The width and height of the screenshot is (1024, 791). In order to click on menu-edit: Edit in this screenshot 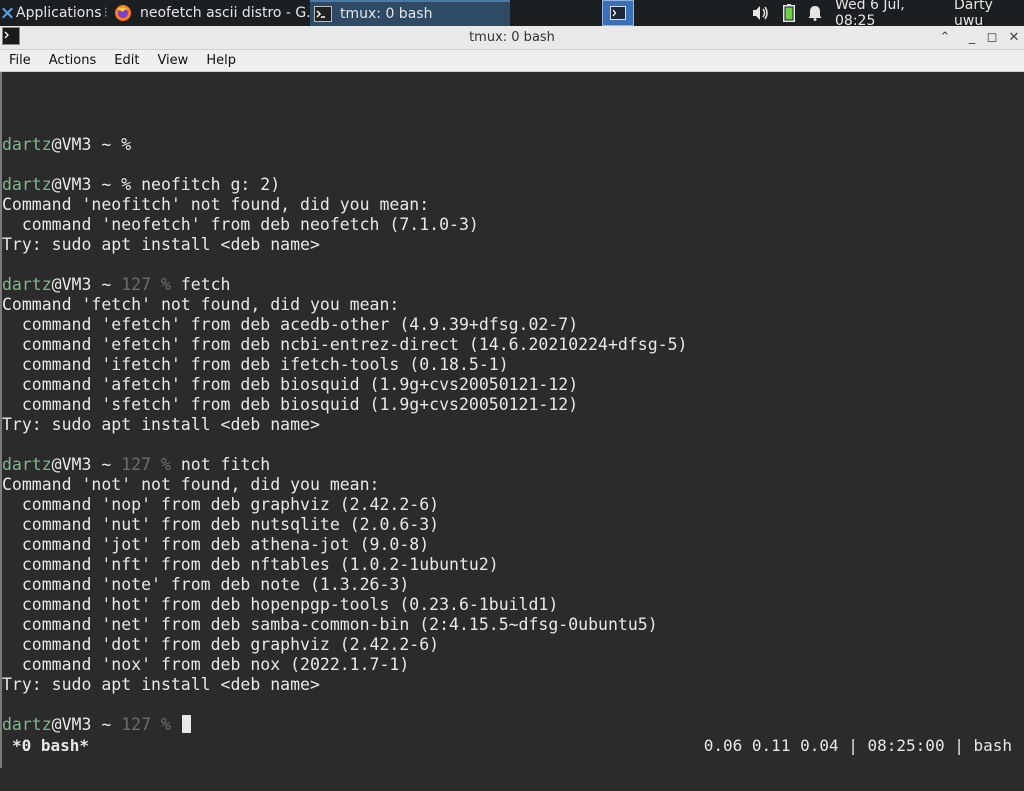, I will do `click(126, 60)`.